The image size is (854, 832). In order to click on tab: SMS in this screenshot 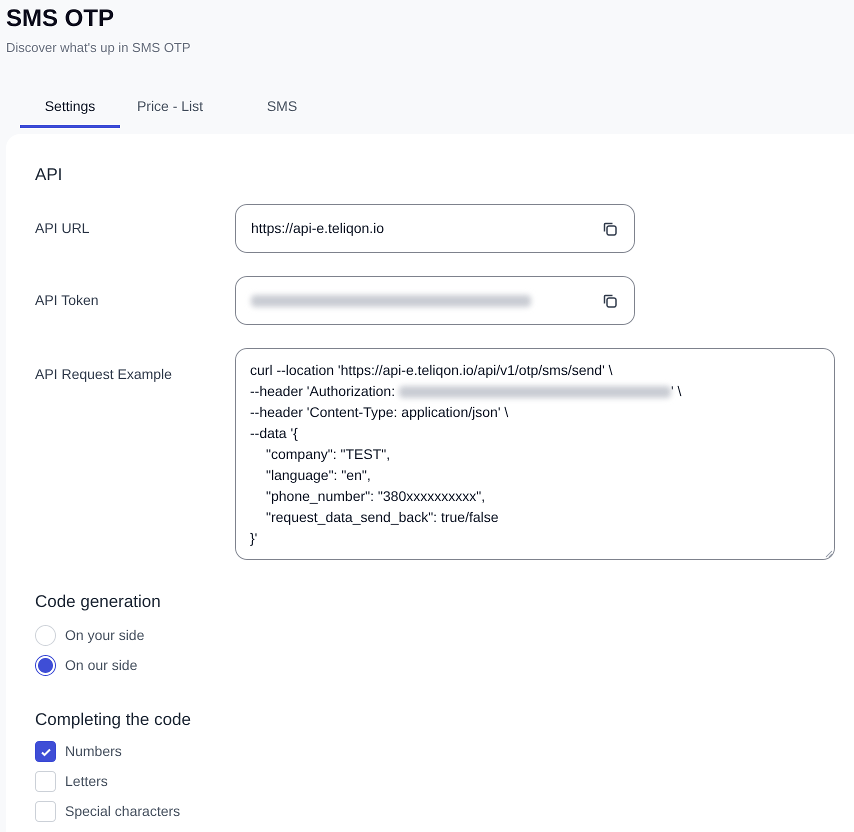, I will do `click(282, 112)`.